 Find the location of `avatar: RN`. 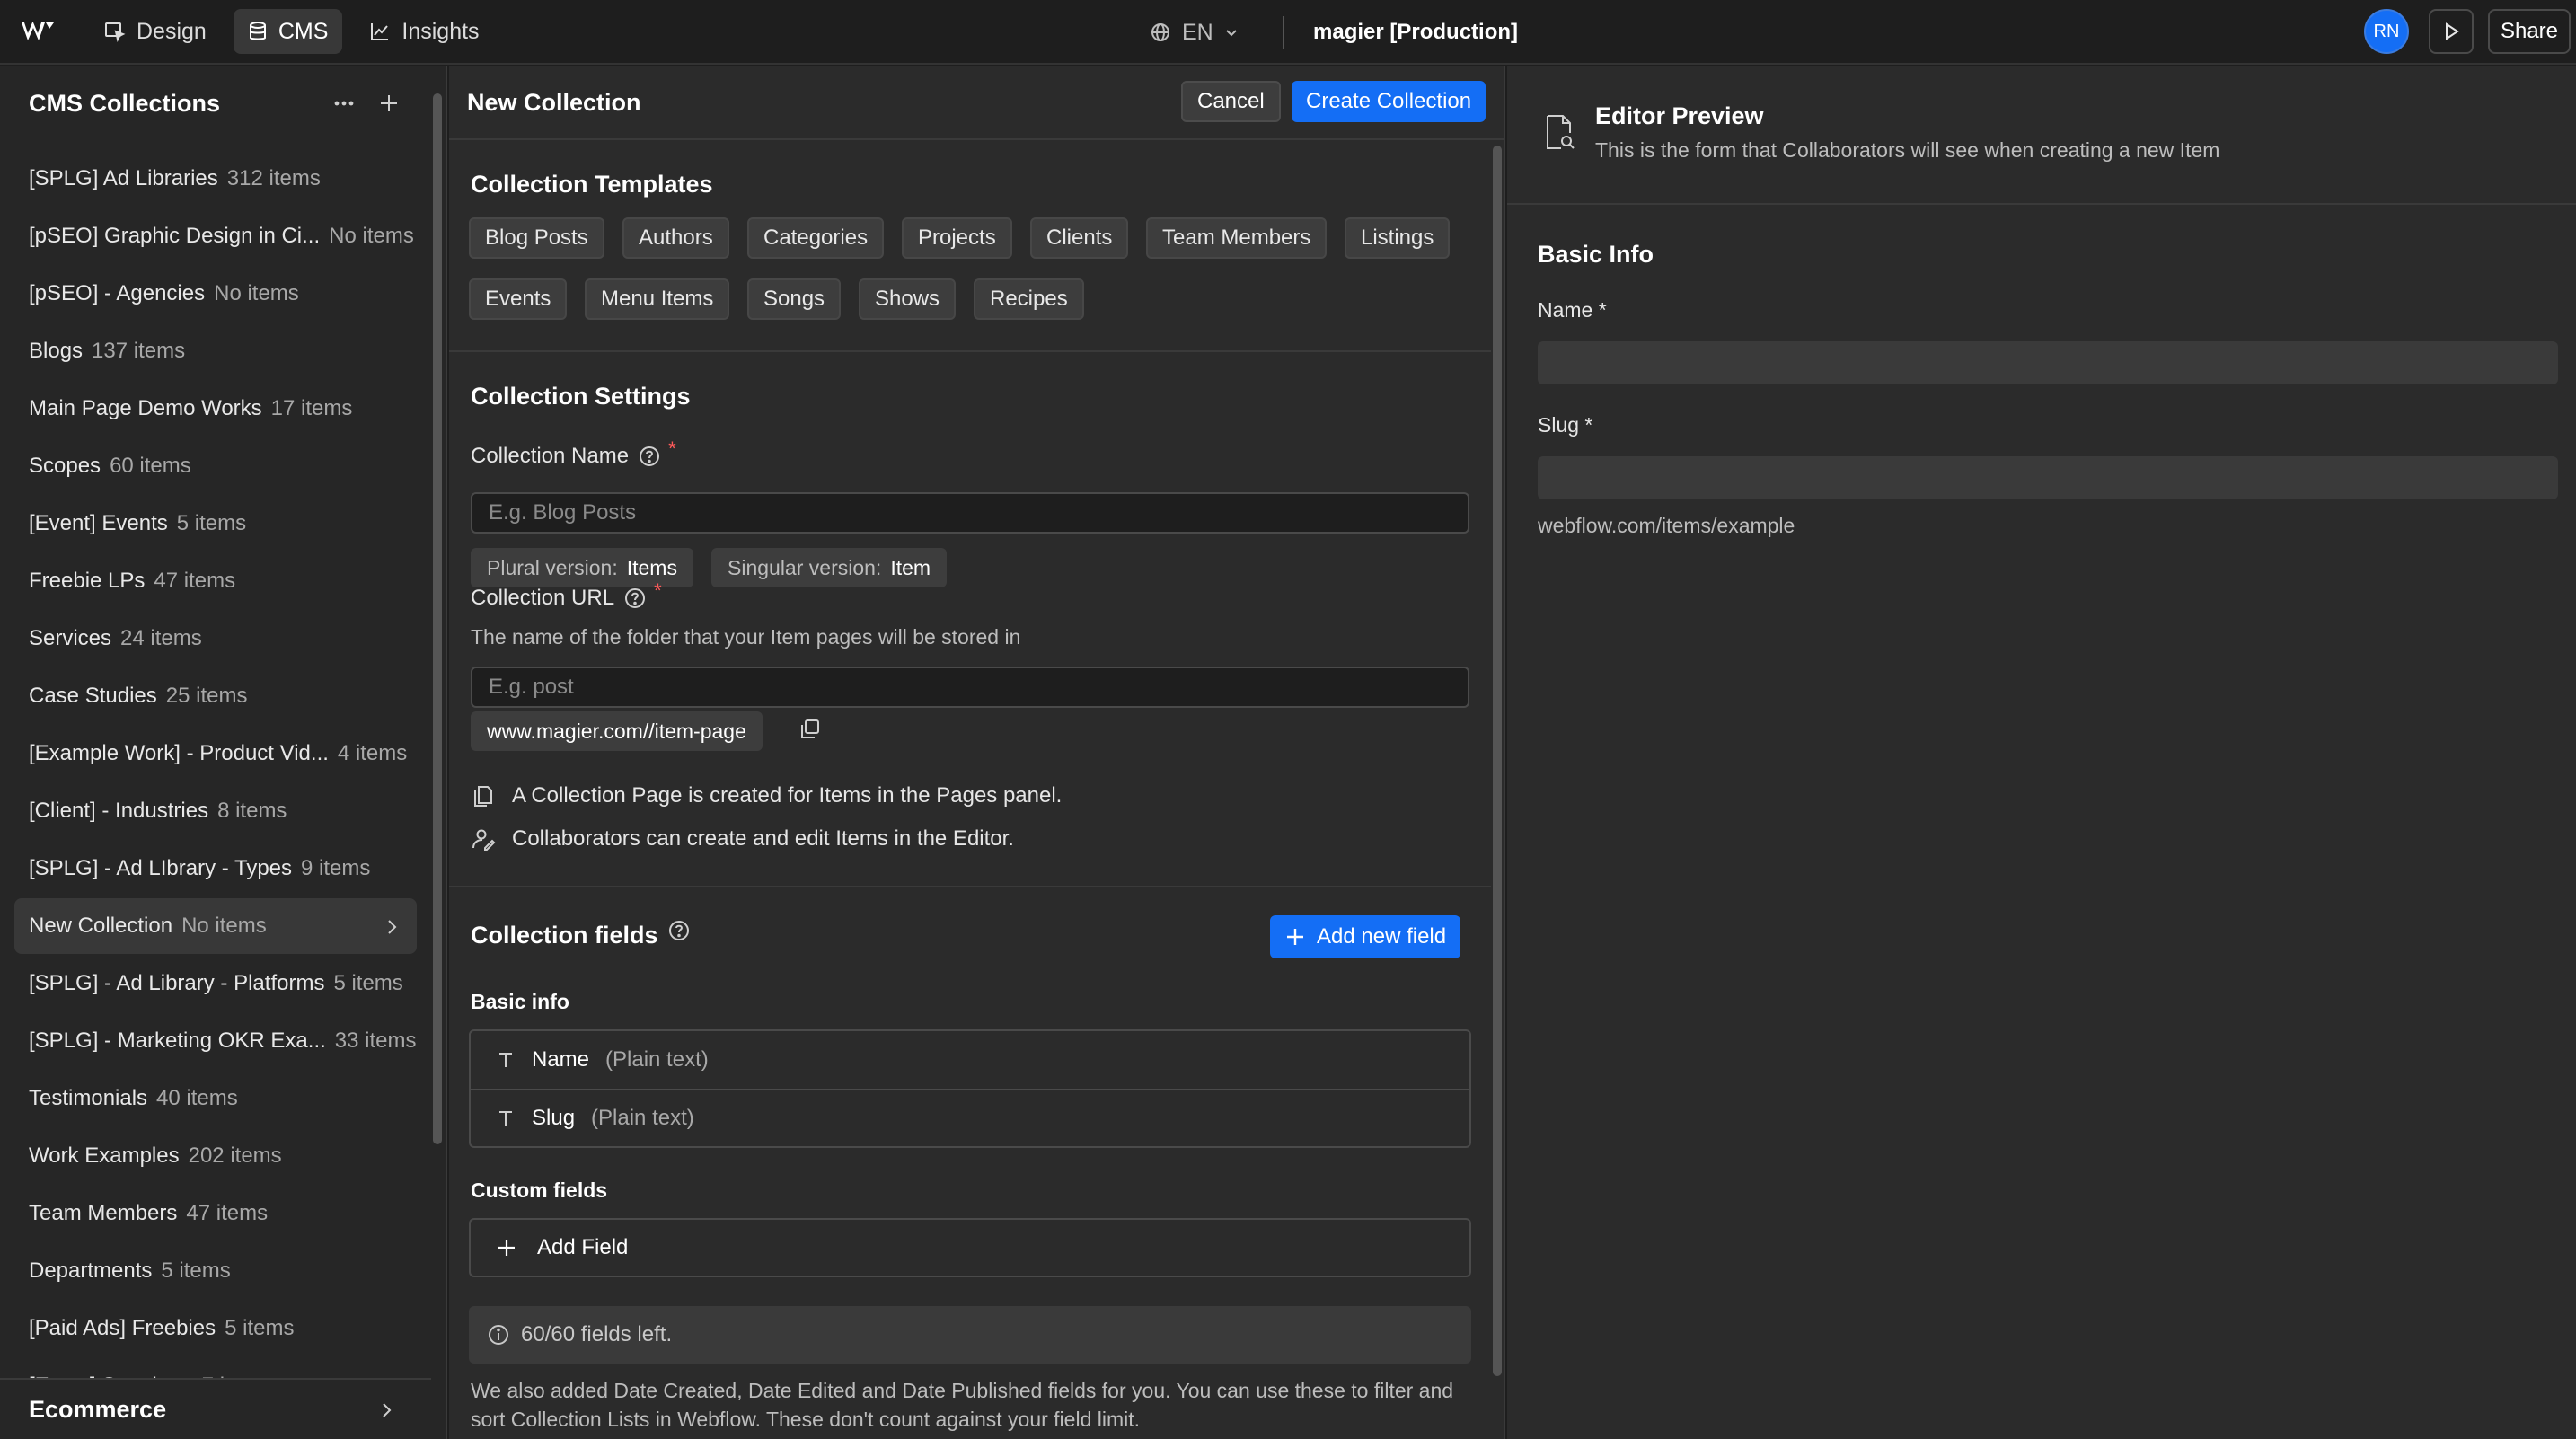

avatar: RN is located at coordinates (2386, 31).